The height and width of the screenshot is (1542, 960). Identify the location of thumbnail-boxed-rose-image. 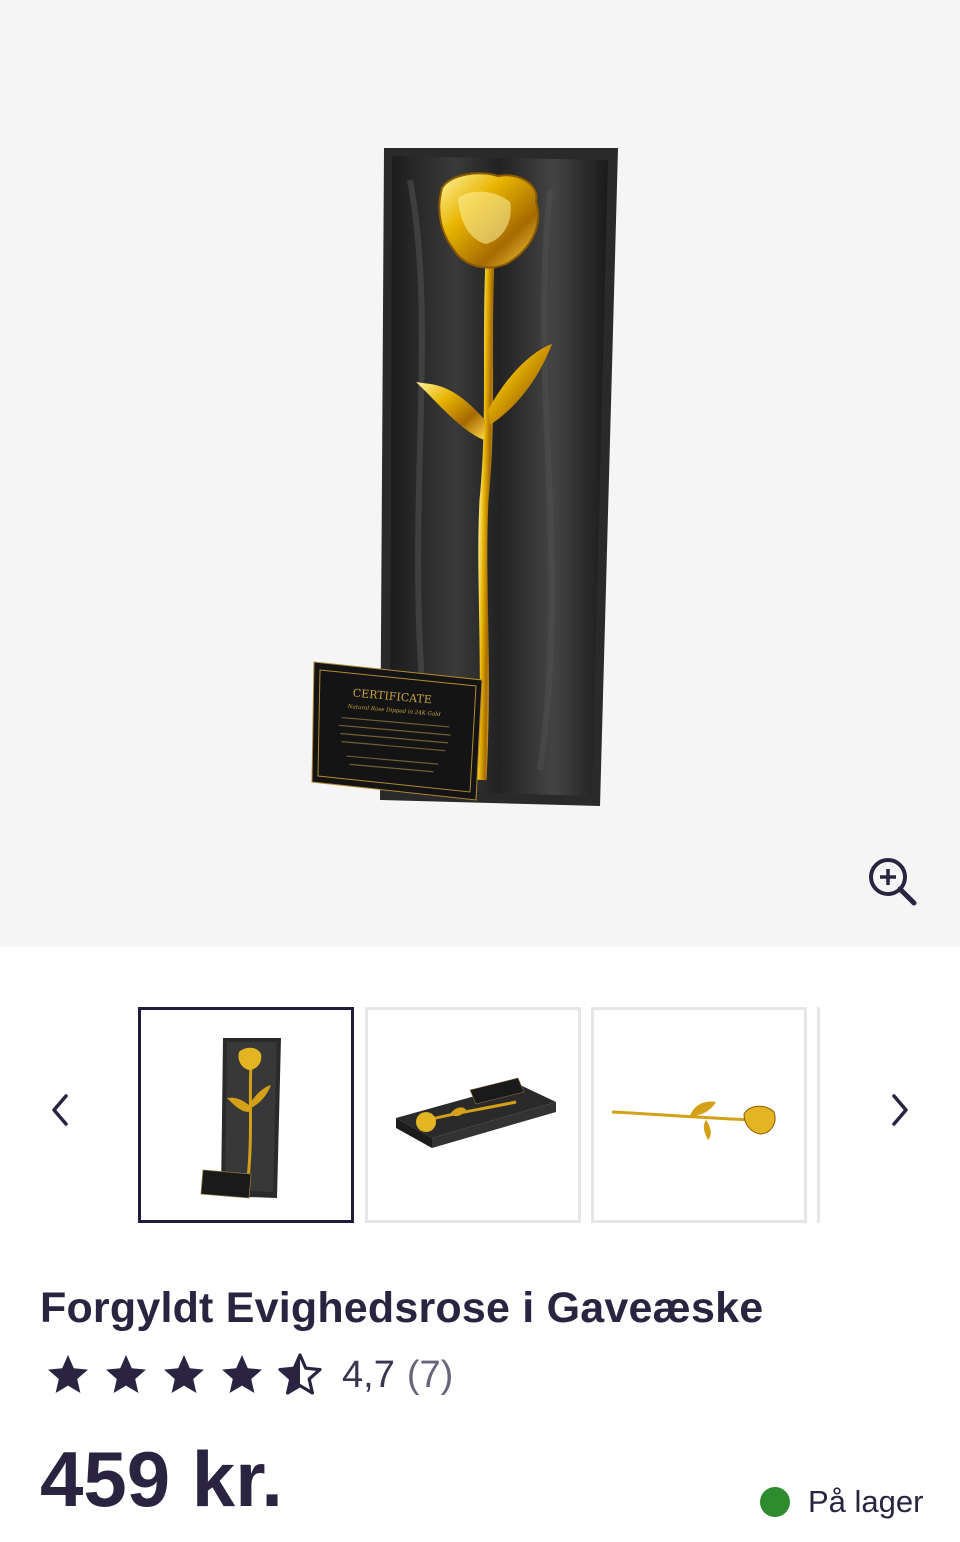
(246, 1115).